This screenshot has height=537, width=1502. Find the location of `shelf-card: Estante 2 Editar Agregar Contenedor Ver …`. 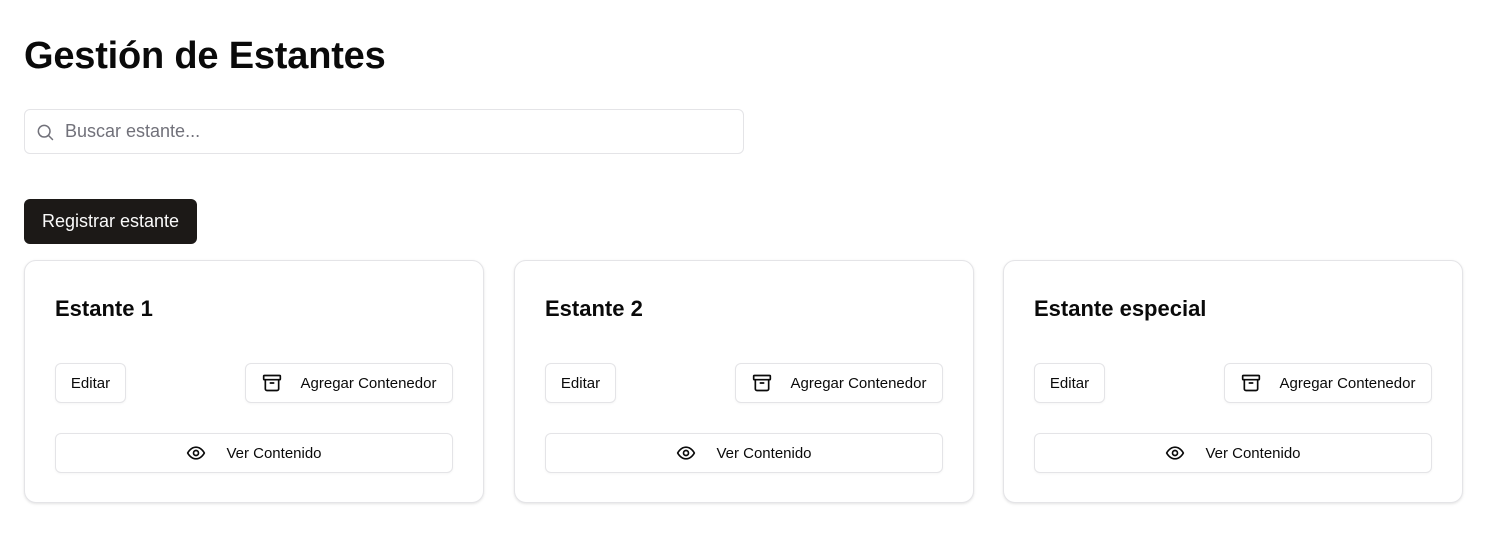

shelf-card: Estante 2 Editar Agregar Contenedor Ver … is located at coordinates (744, 381).